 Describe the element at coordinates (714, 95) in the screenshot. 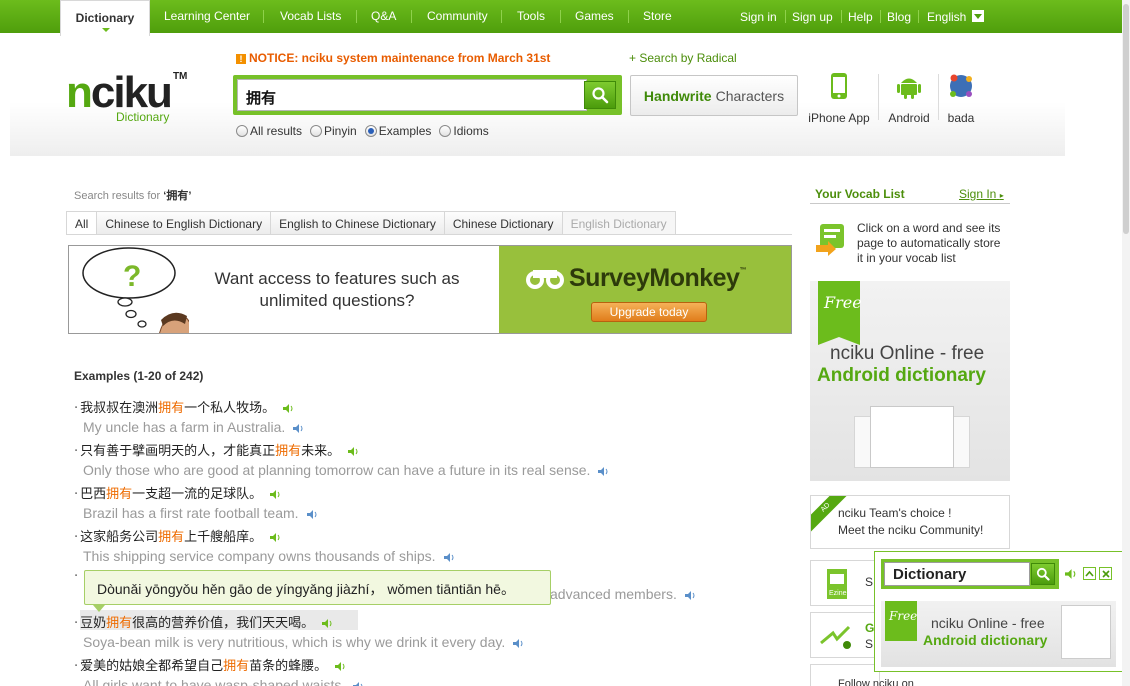

I see `handwrite-characters-button: Handwrite Characters` at that location.